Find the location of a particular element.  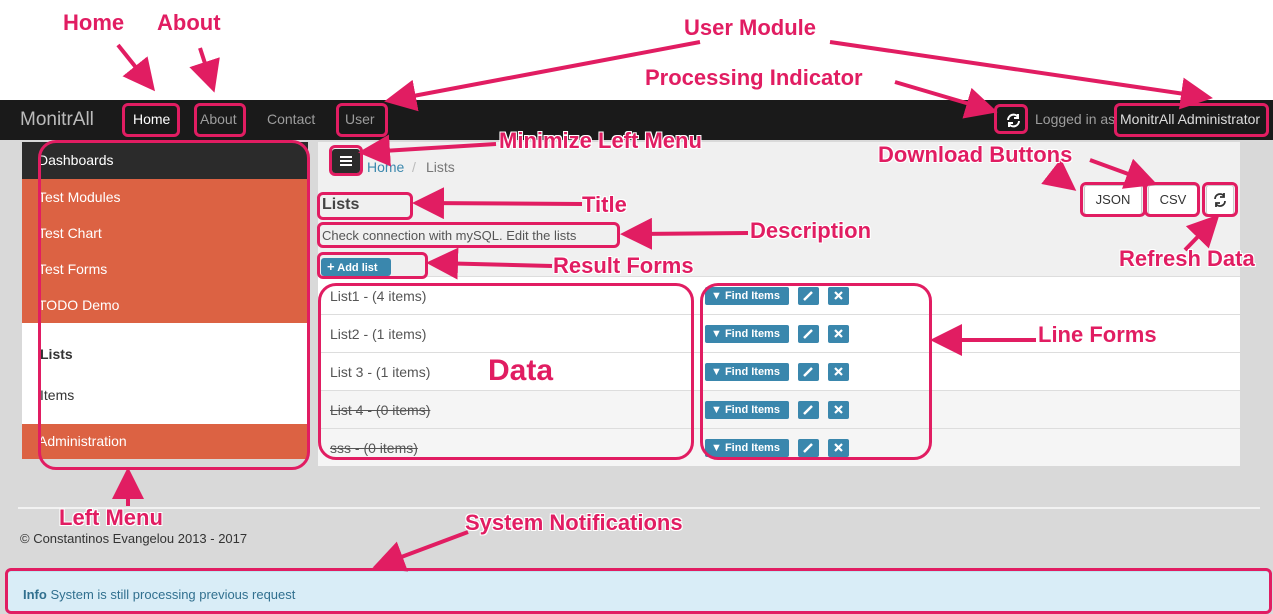

footer-divider is located at coordinates (639, 508).